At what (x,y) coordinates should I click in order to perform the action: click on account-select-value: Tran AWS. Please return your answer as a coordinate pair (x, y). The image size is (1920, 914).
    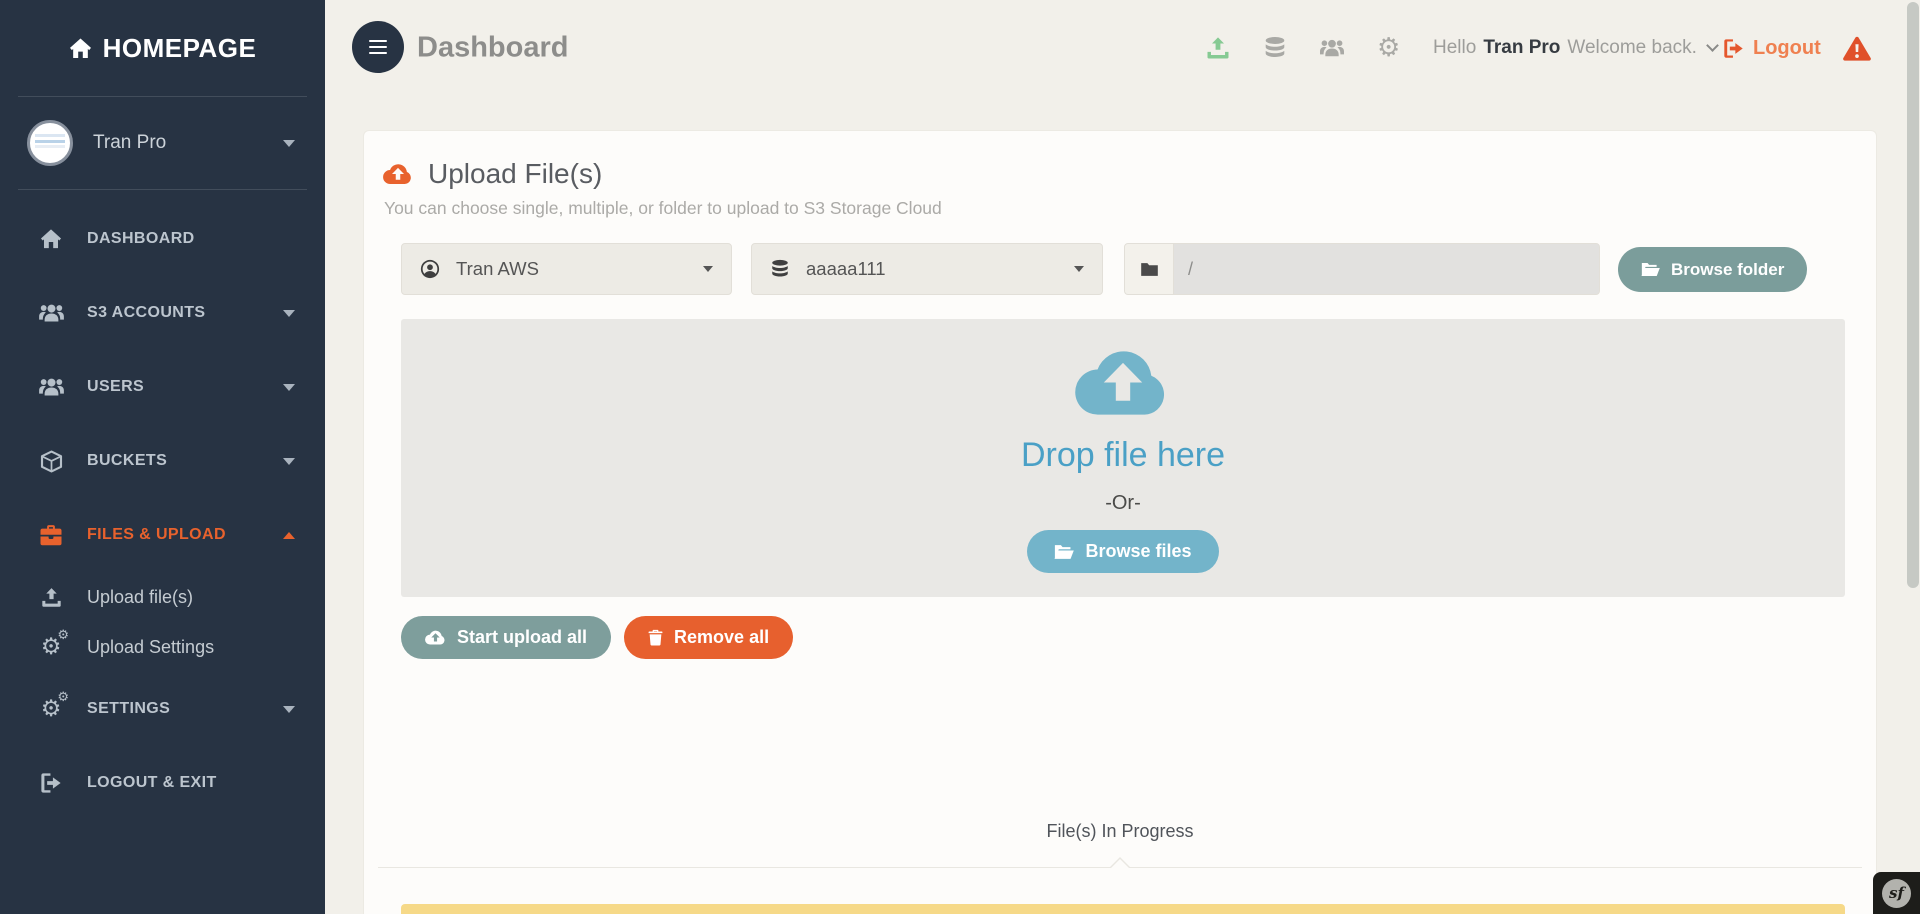
    Looking at the image, I should click on (497, 268).